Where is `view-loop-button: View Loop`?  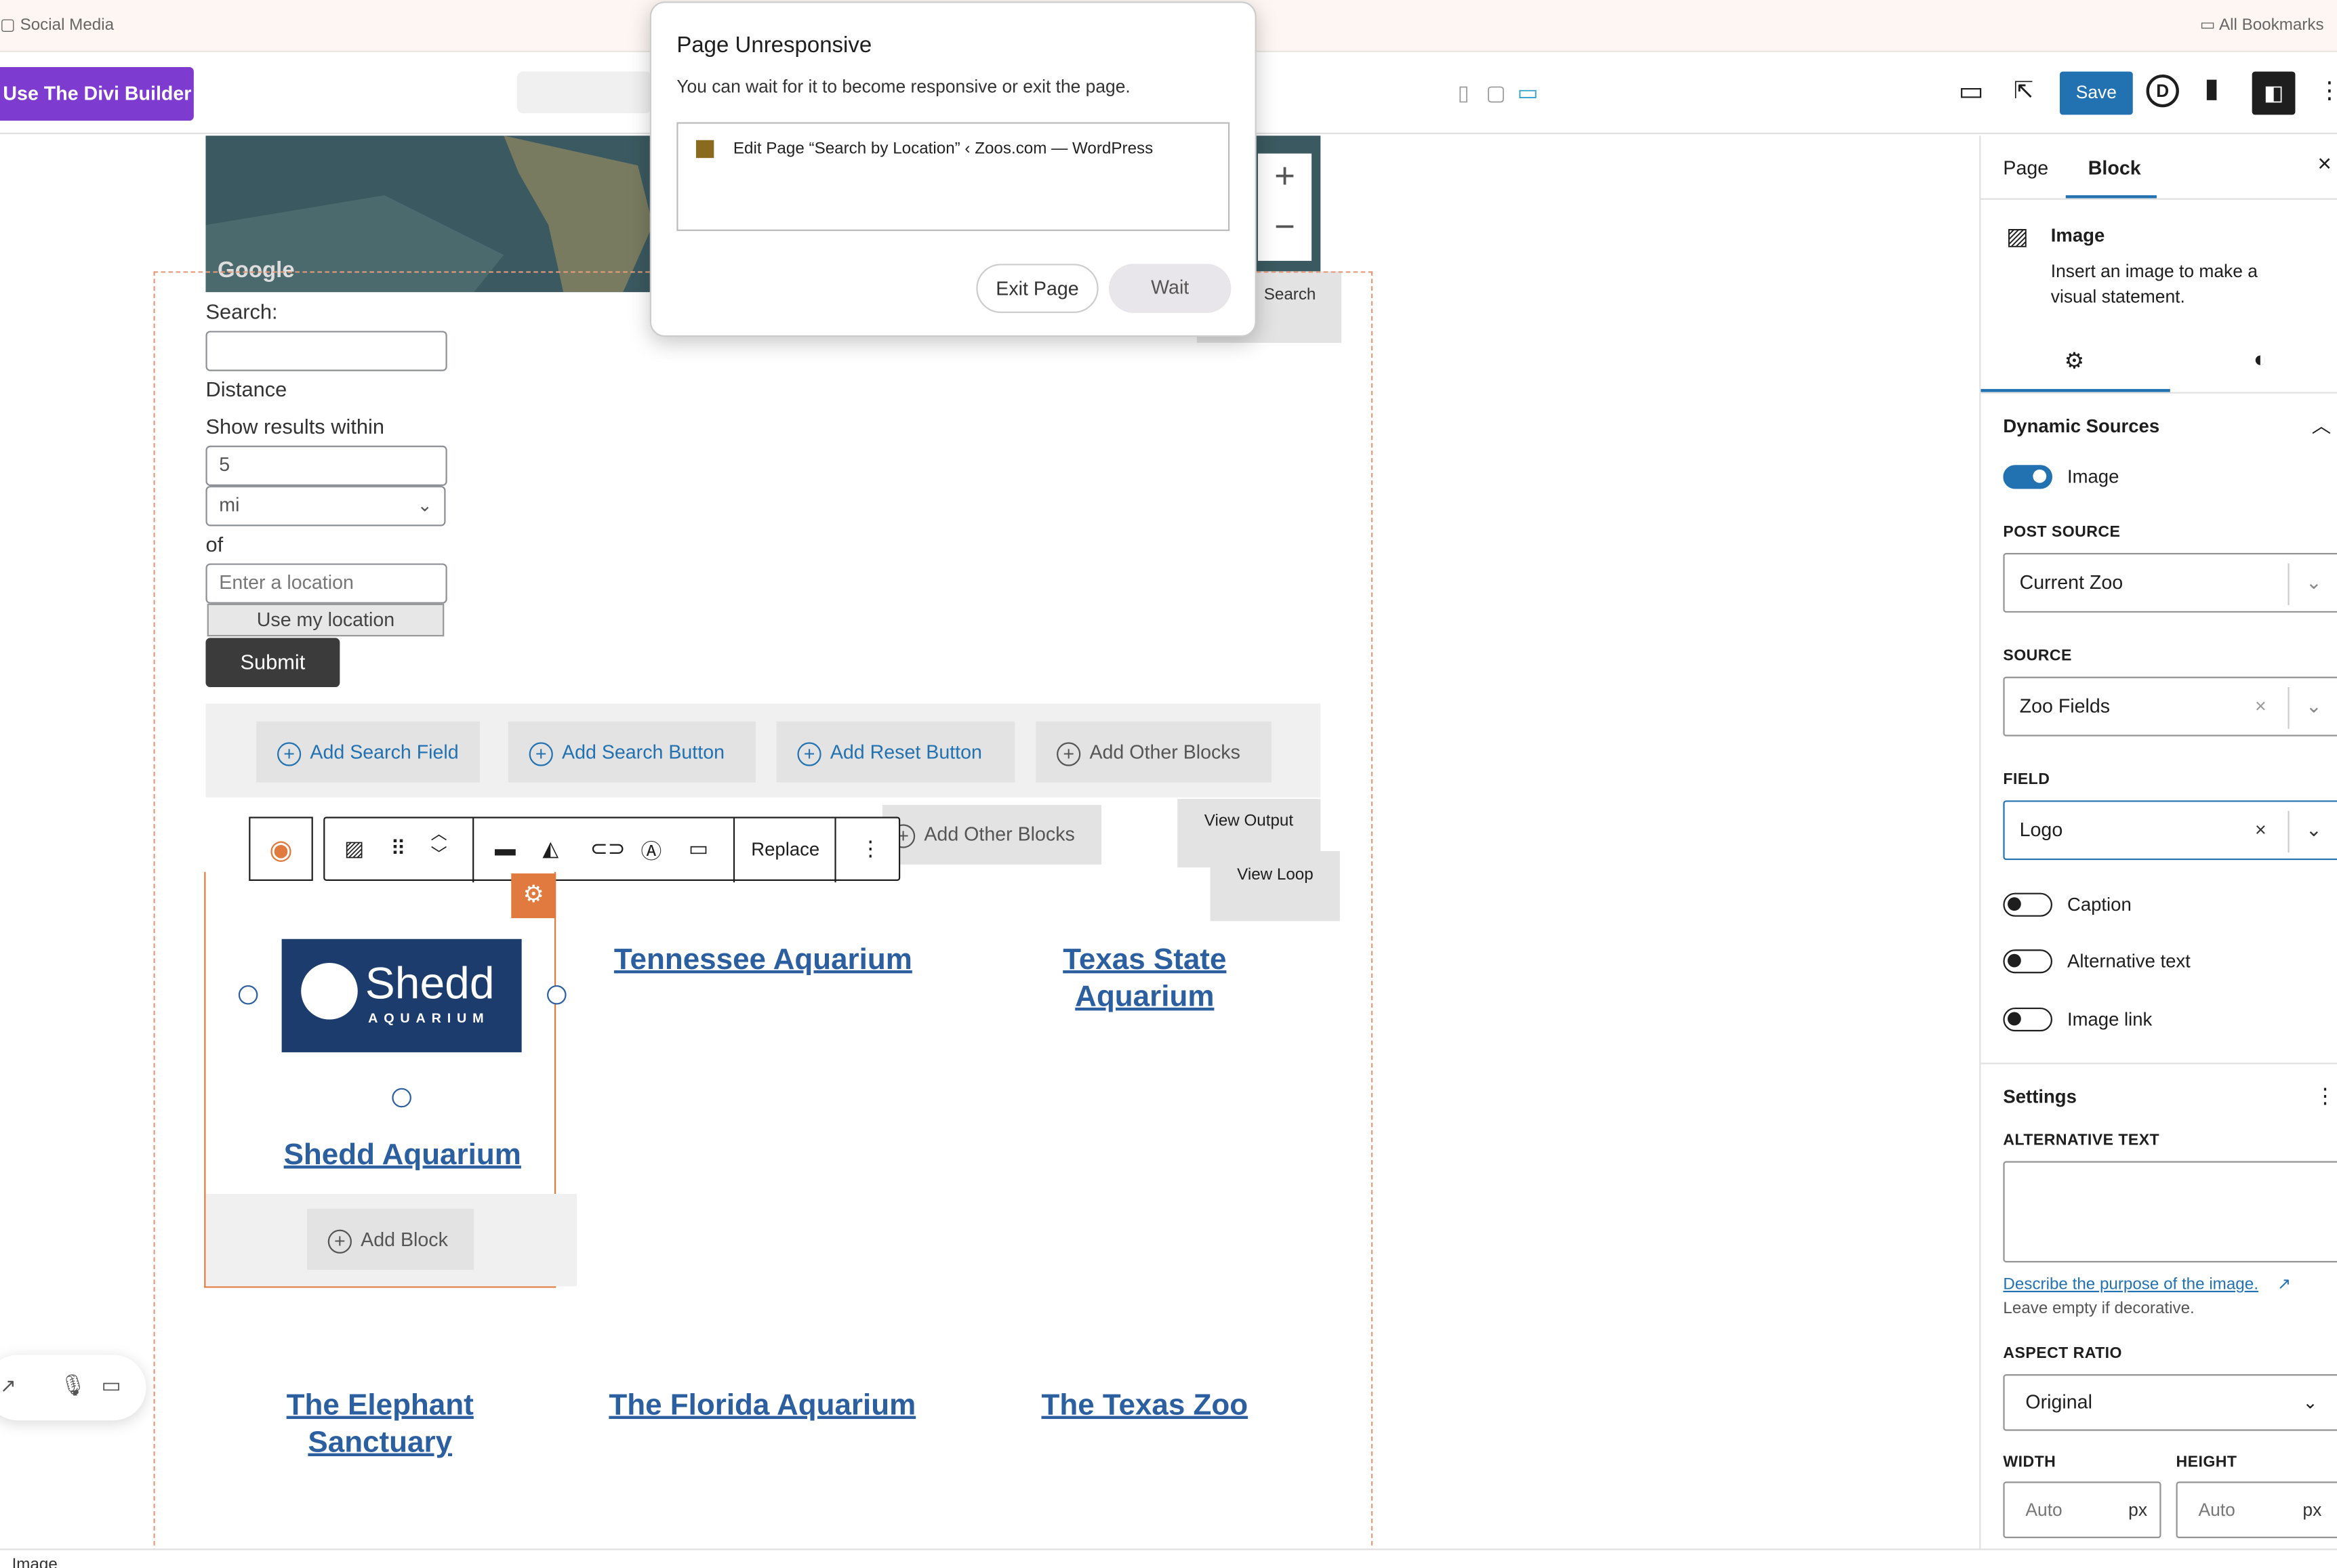
view-loop-button: View Loop is located at coordinates (1275, 886).